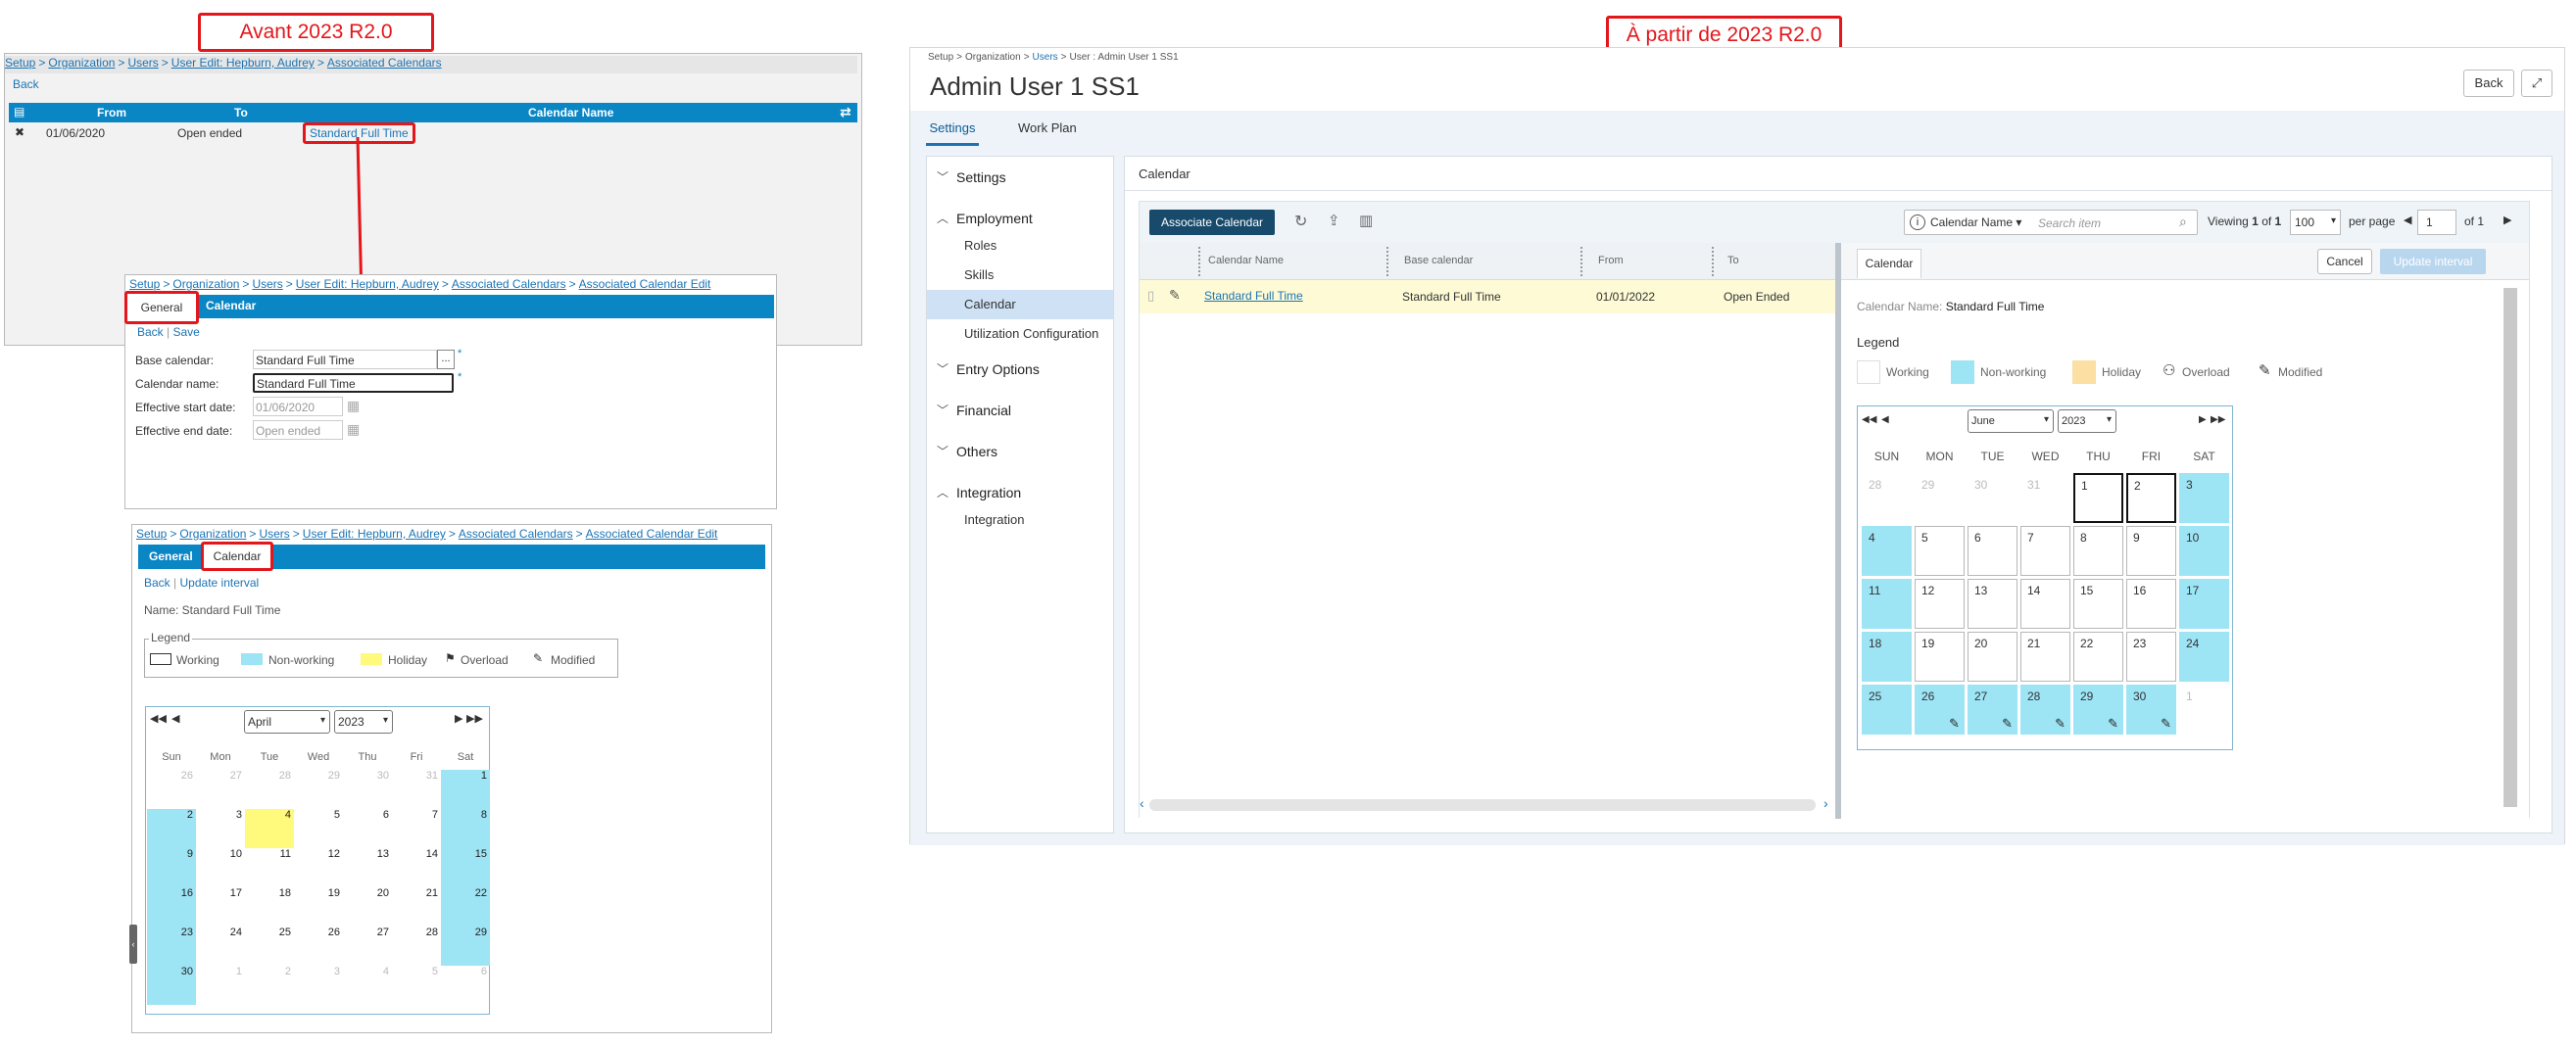 The image size is (2576, 1046). Describe the element at coordinates (2011, 421) in the screenshot. I see `month-select: June ▾` at that location.